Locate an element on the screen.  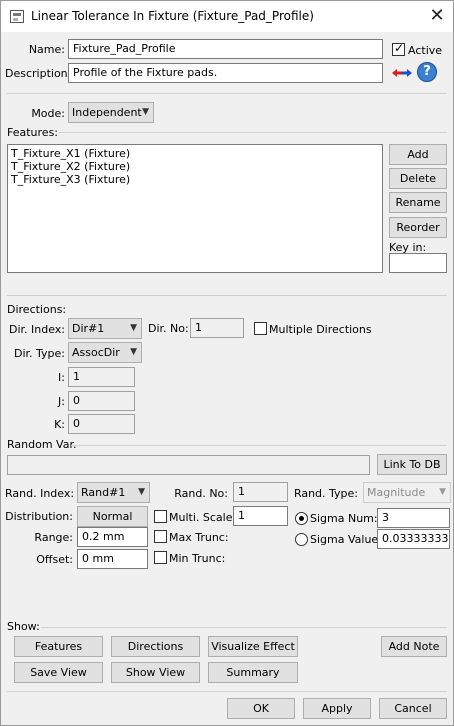
random-var-section-label: Random Var. is located at coordinates (42, 444).